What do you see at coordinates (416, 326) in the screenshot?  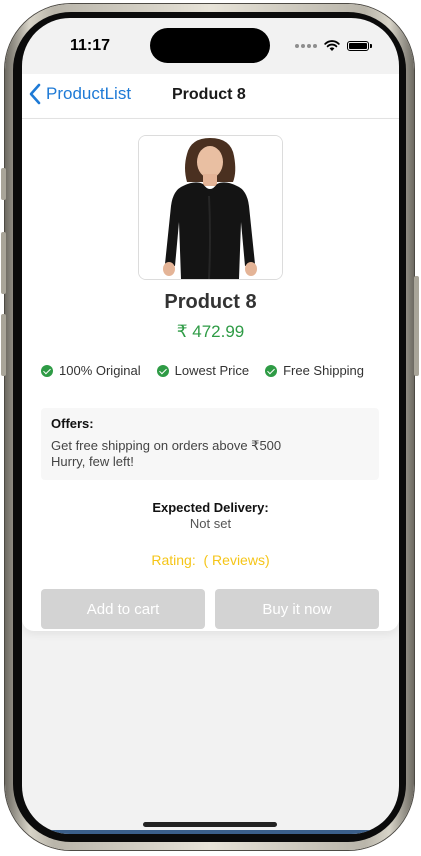 I see `power-button` at bounding box center [416, 326].